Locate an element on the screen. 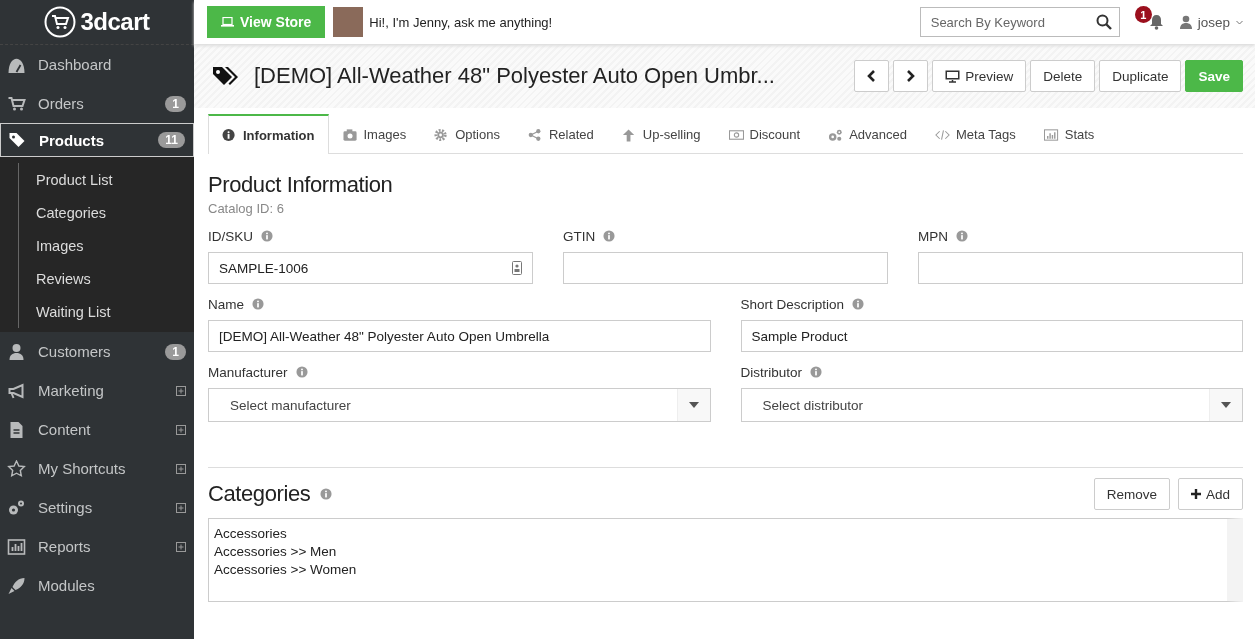  tab: Advanced is located at coordinates (867, 134).